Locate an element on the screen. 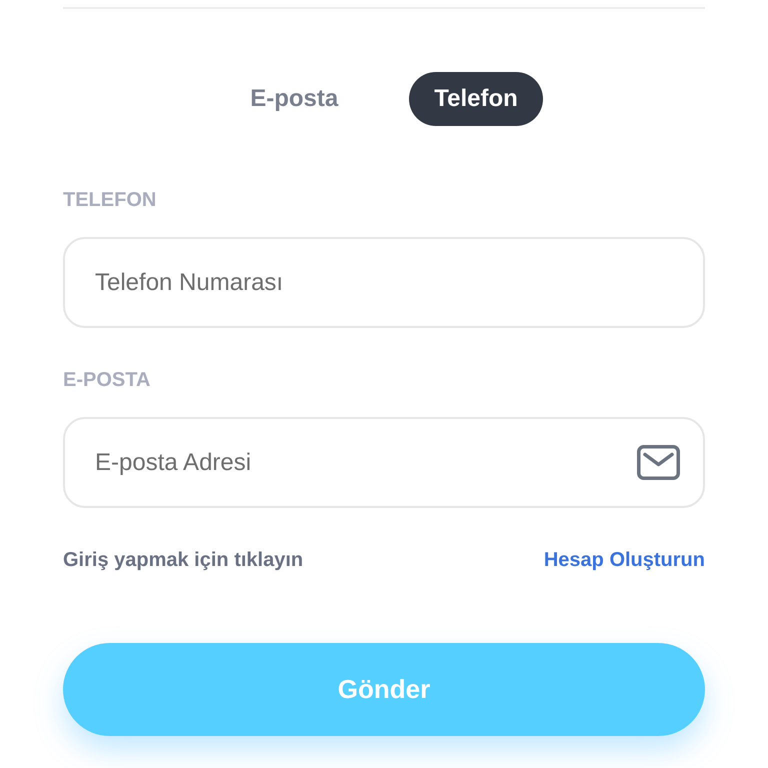 This screenshot has height=768, width=768. login-link: Giriş yapmak için tıklayın is located at coordinates (183, 560).